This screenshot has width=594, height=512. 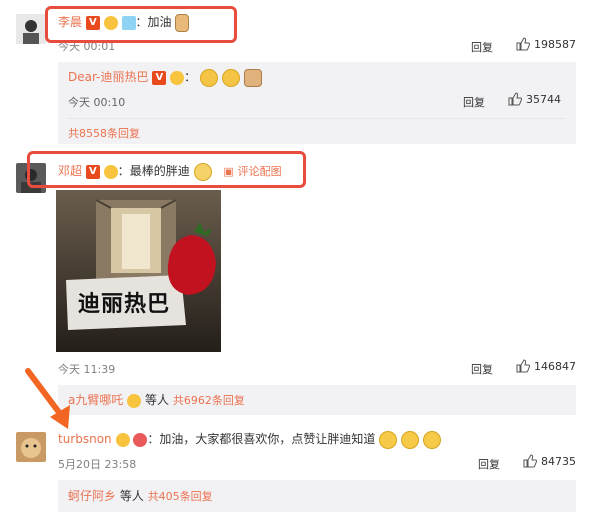 I want to click on like-button: 35744, so click(x=534, y=99).